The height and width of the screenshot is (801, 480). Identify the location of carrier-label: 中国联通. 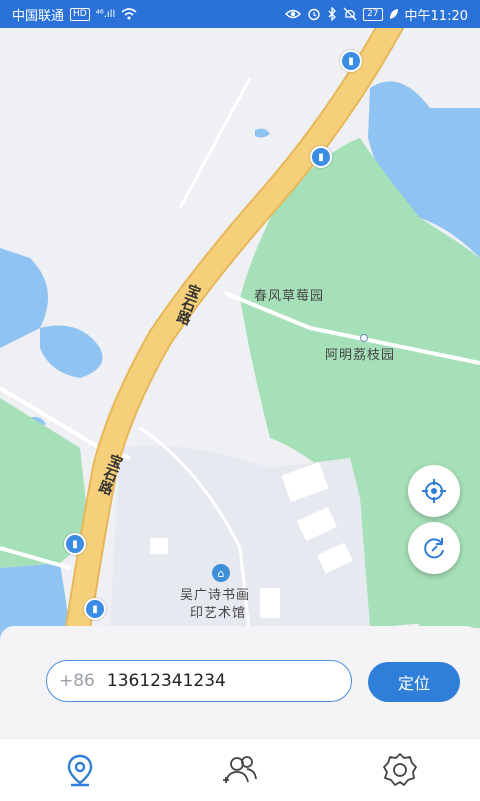
(38, 16).